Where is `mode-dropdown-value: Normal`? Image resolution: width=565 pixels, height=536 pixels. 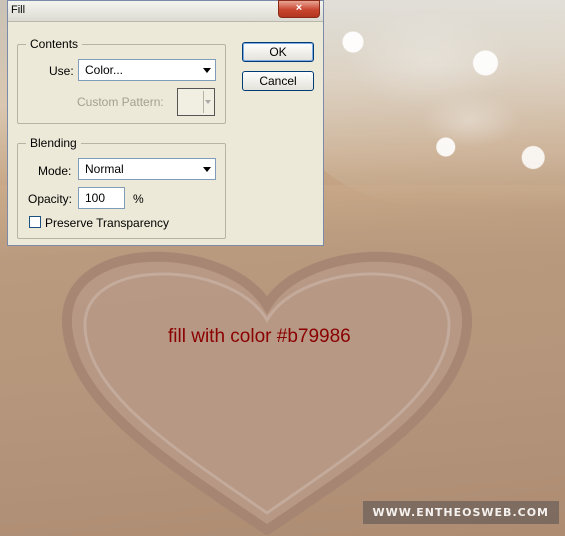
mode-dropdown-value: Normal is located at coordinates (104, 169).